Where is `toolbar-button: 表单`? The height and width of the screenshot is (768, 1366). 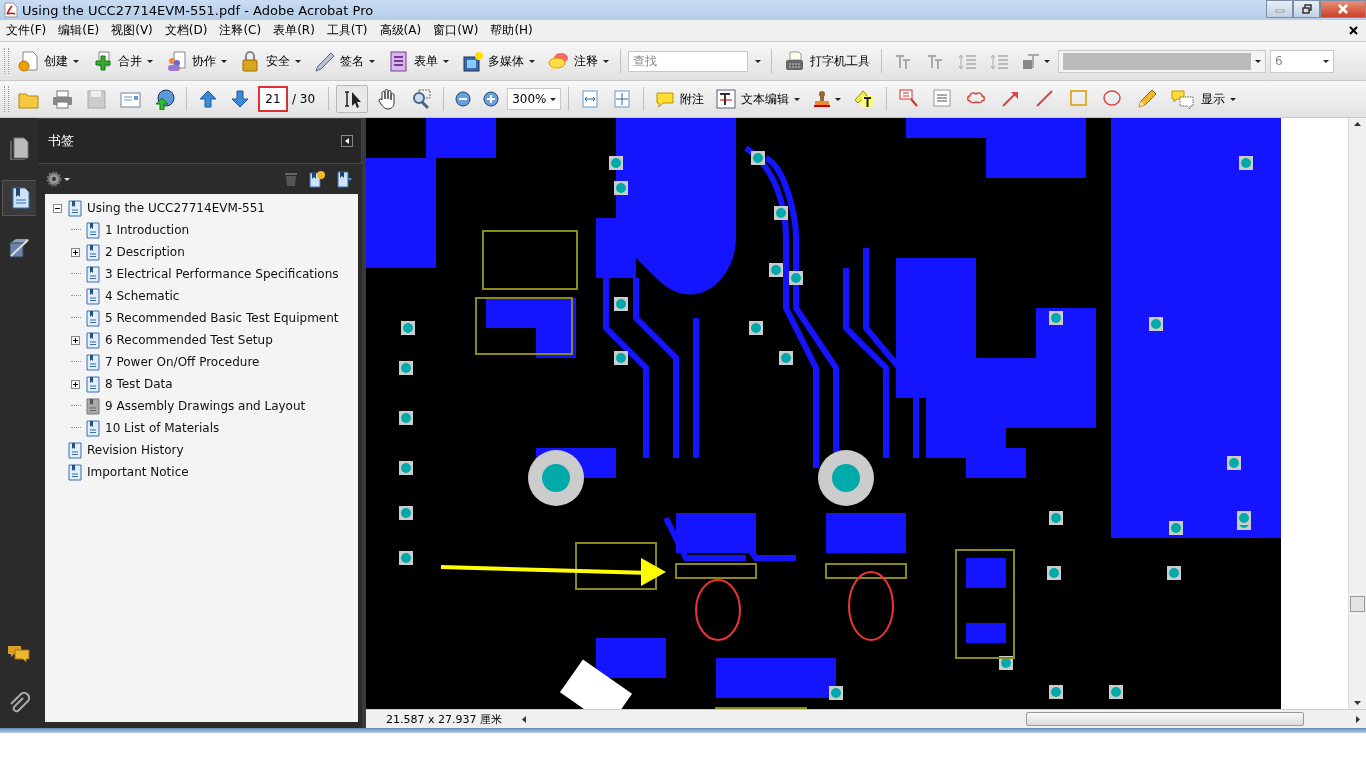
toolbar-button: 表单 is located at coordinates (418, 61).